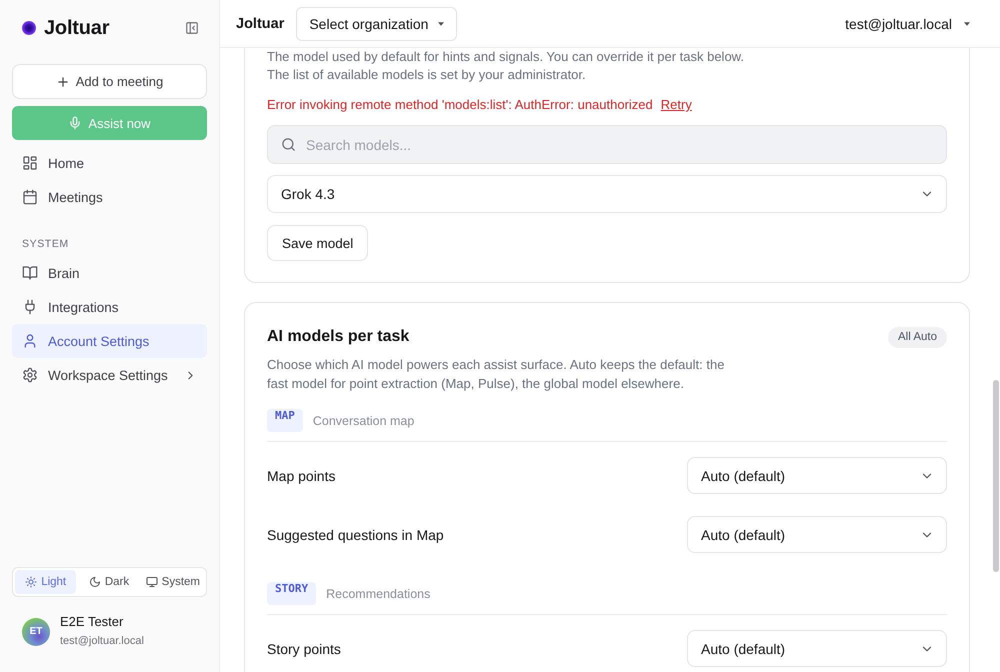 Image resolution: width=1000 pixels, height=672 pixels. I want to click on book-icon, so click(30, 273).